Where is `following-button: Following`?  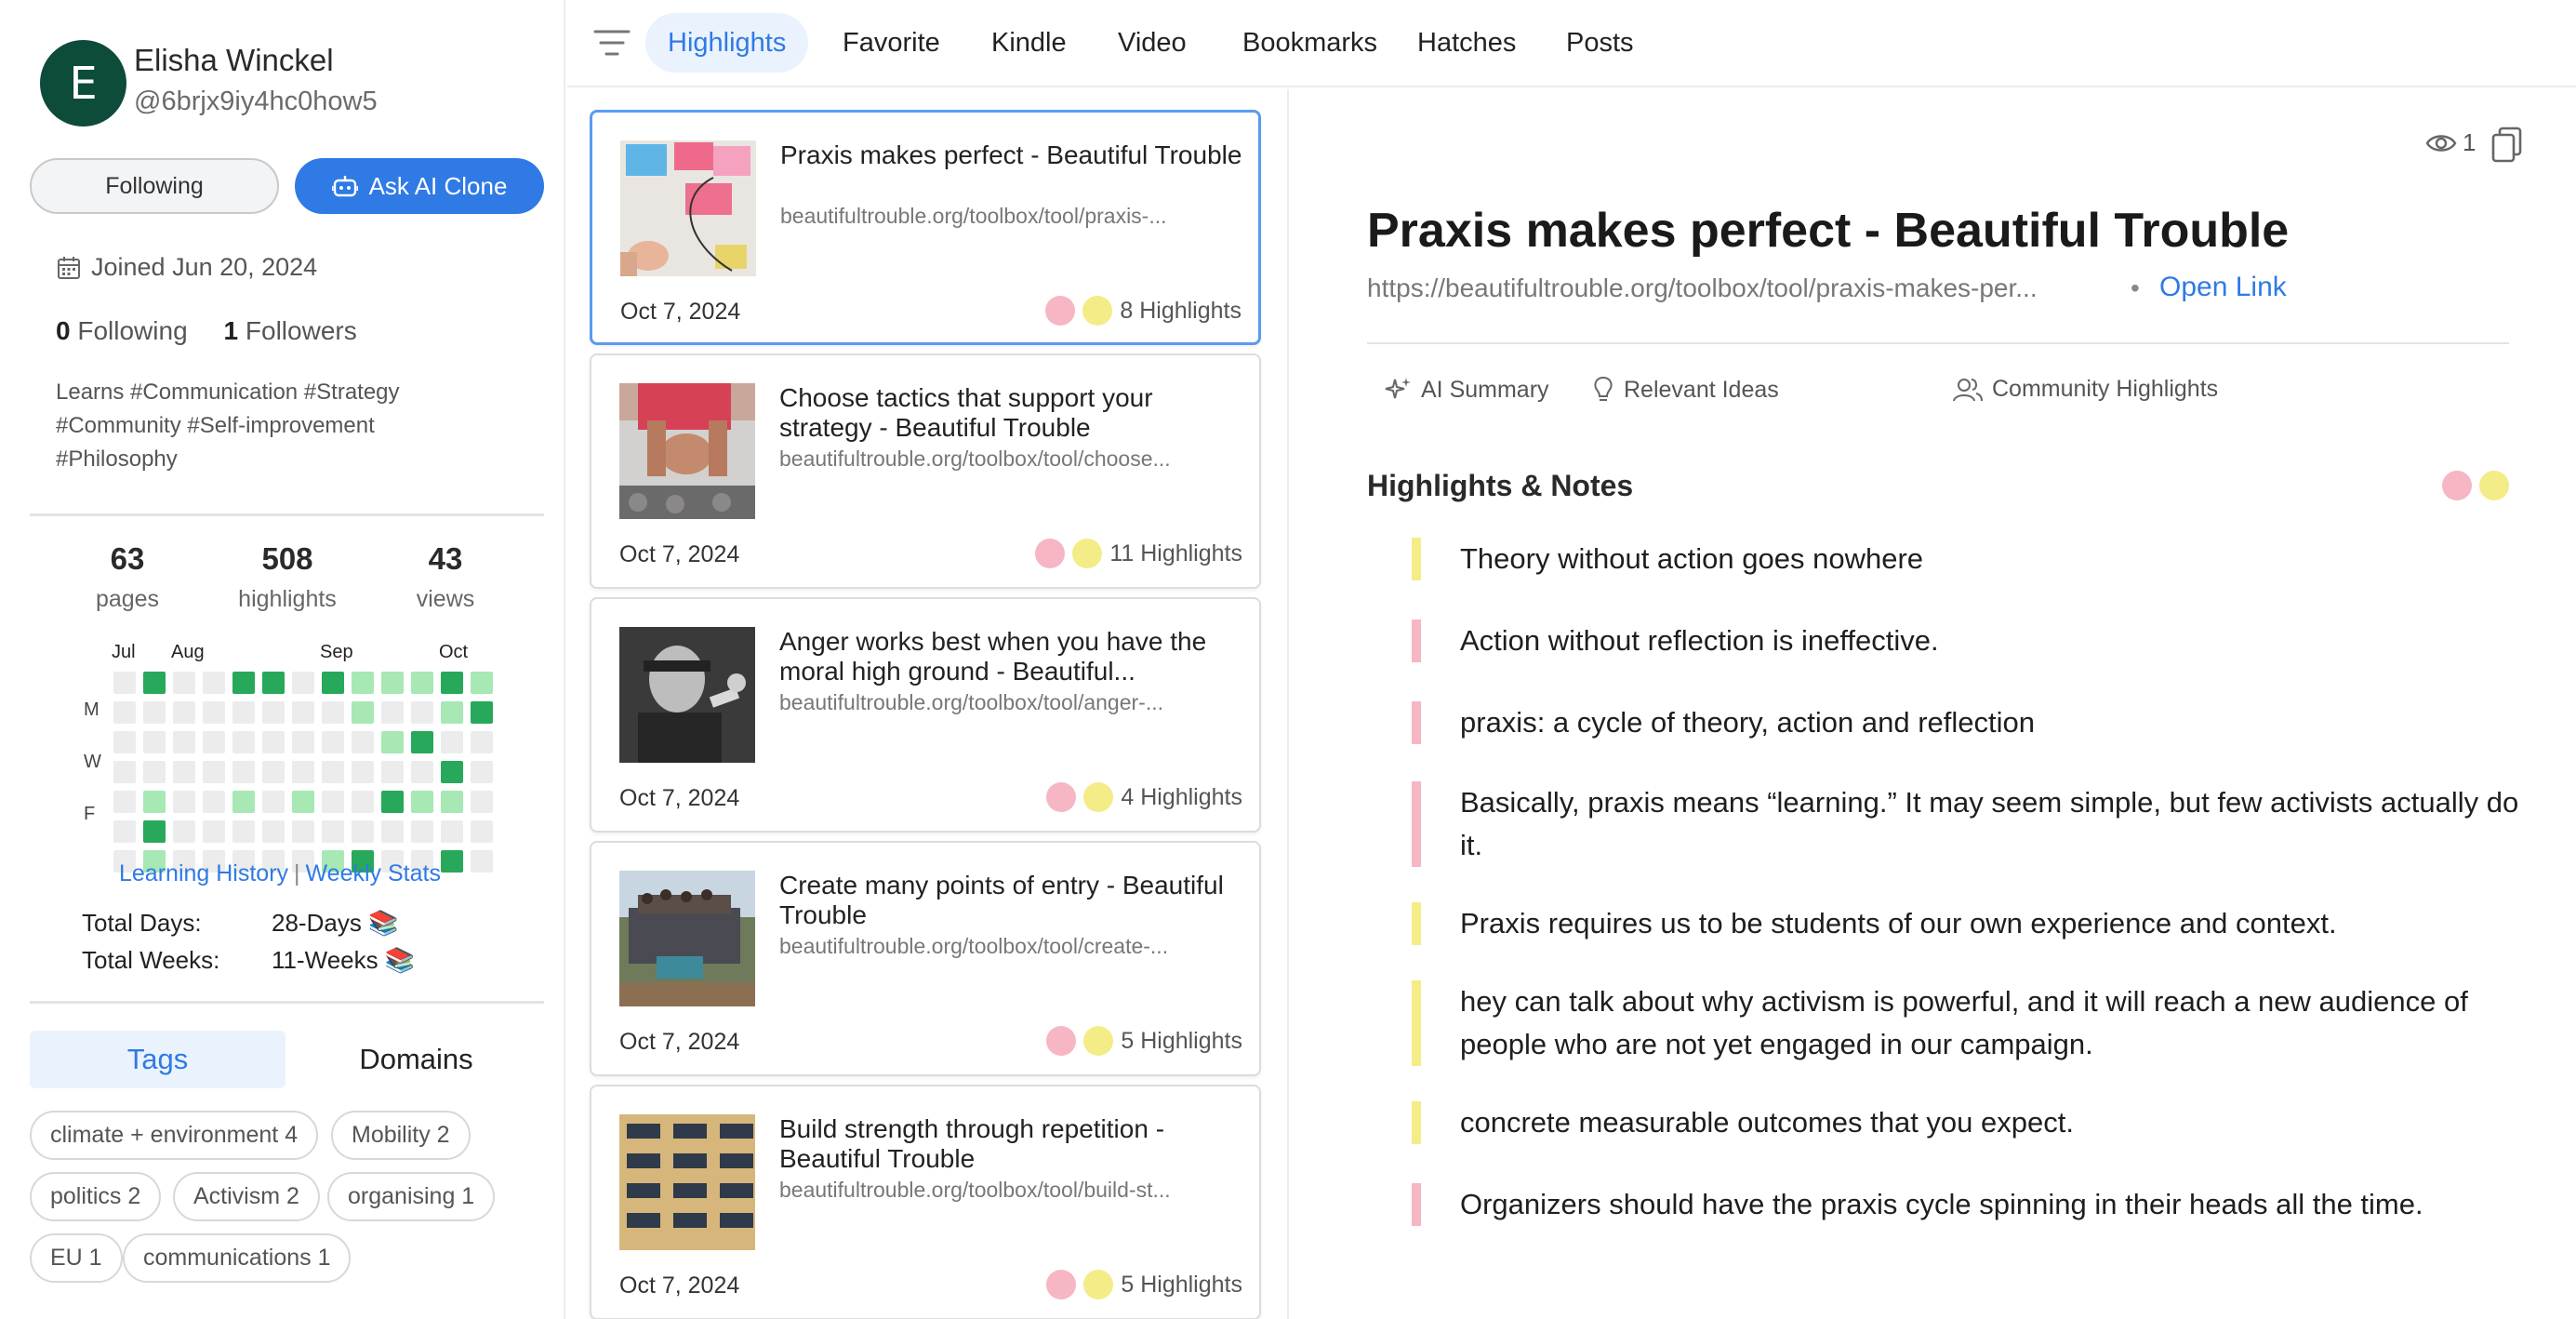 following-button: Following is located at coordinates (154, 186).